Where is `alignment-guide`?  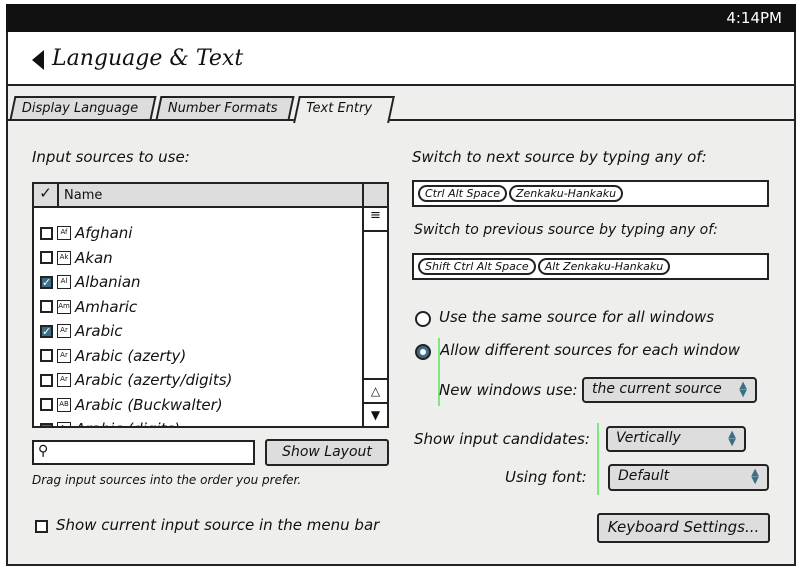
alignment-guide is located at coordinates (598, 459).